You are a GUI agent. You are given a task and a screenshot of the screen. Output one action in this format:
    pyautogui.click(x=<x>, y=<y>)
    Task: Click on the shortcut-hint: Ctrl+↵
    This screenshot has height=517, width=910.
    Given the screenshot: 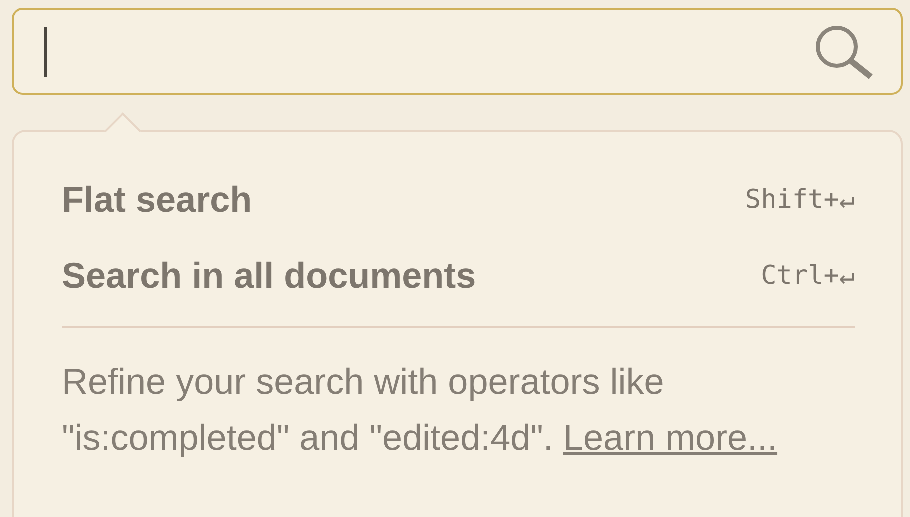 What is the action you would take?
    pyautogui.click(x=808, y=276)
    